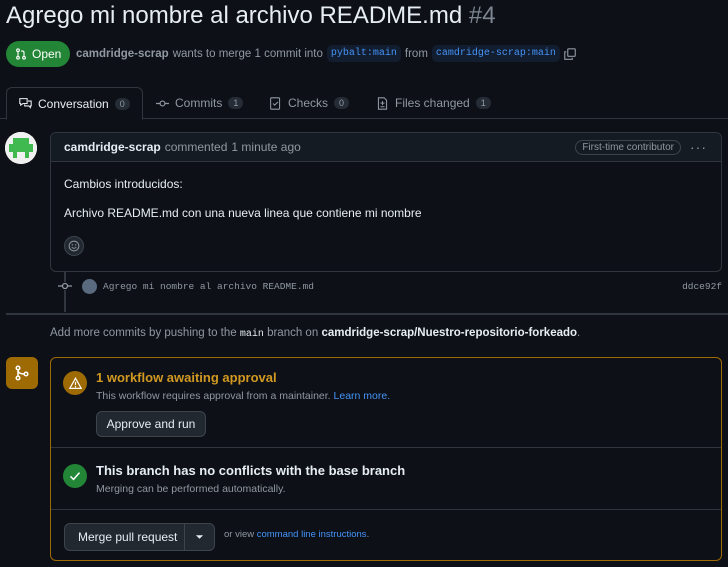 This screenshot has height=567, width=728. I want to click on tab-checks-count: 0, so click(342, 103).